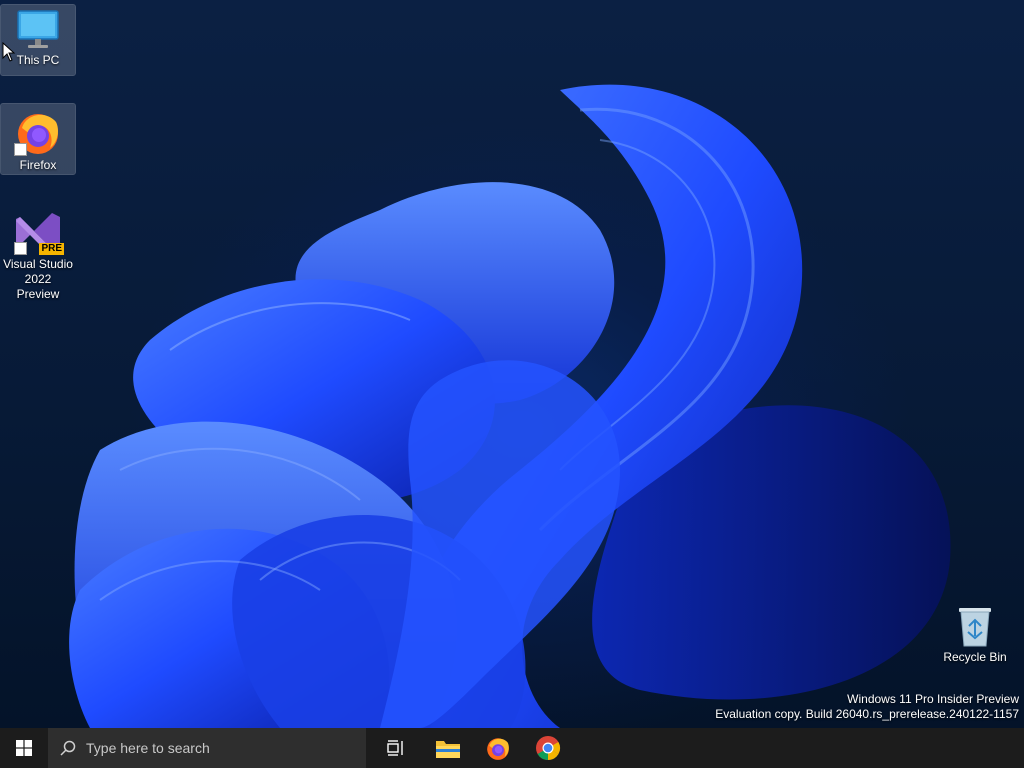 Image resolution: width=1024 pixels, height=768 pixels. I want to click on taskbar: Type here to search, so click(512, 748).